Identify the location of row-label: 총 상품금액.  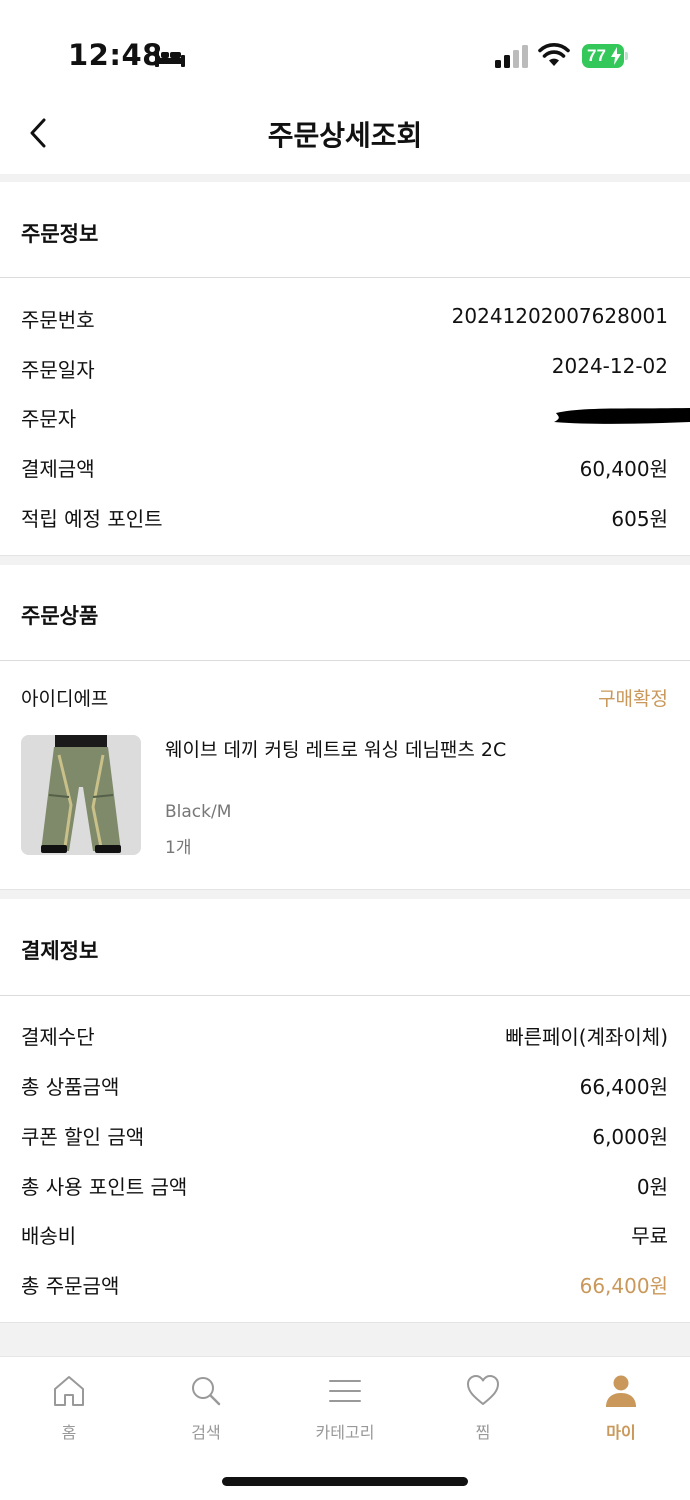
(70, 1087).